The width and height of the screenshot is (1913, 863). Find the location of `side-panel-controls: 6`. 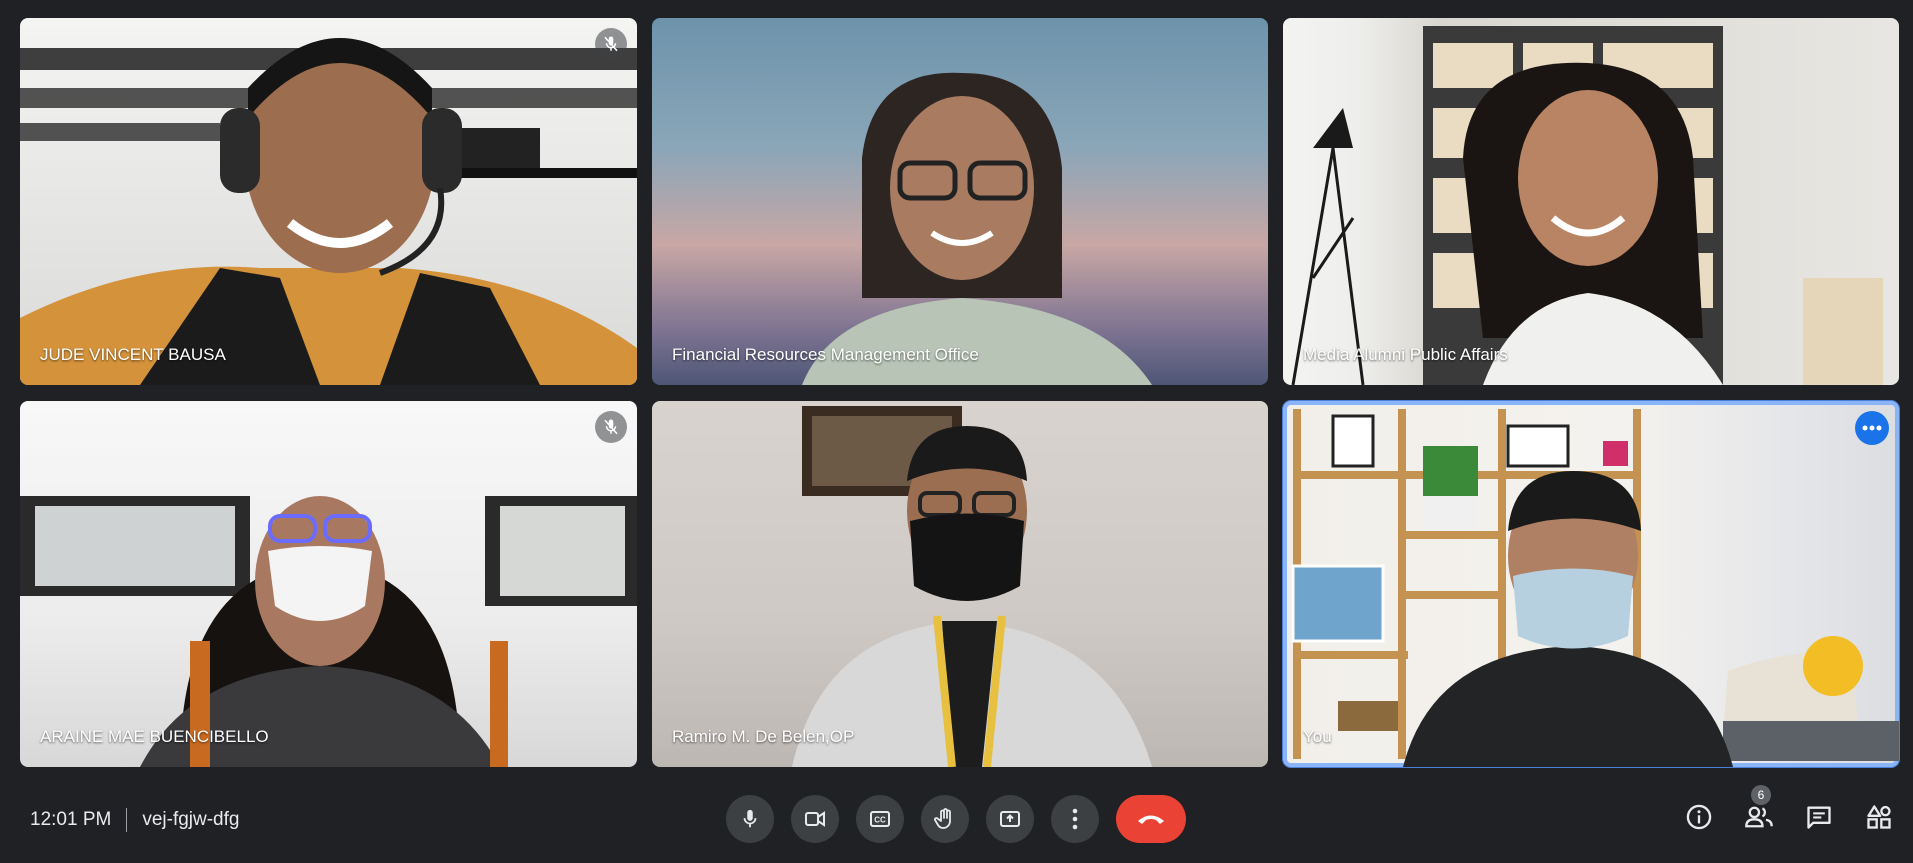

side-panel-controls: 6 is located at coordinates (1789, 809).